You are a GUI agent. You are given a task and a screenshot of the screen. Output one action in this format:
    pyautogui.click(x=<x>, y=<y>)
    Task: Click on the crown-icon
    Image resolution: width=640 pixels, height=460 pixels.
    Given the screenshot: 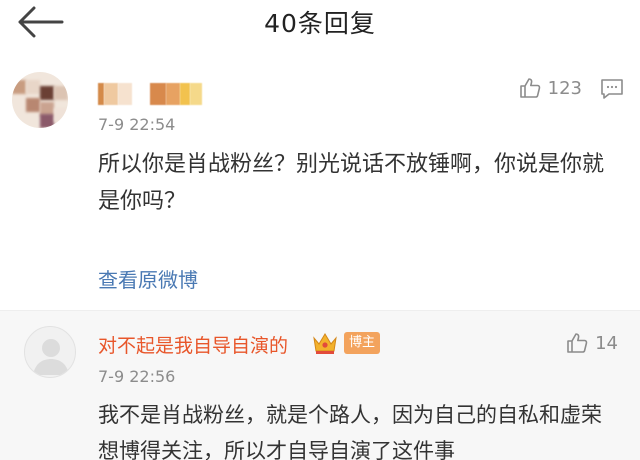 What is the action you would take?
    pyautogui.click(x=325, y=343)
    